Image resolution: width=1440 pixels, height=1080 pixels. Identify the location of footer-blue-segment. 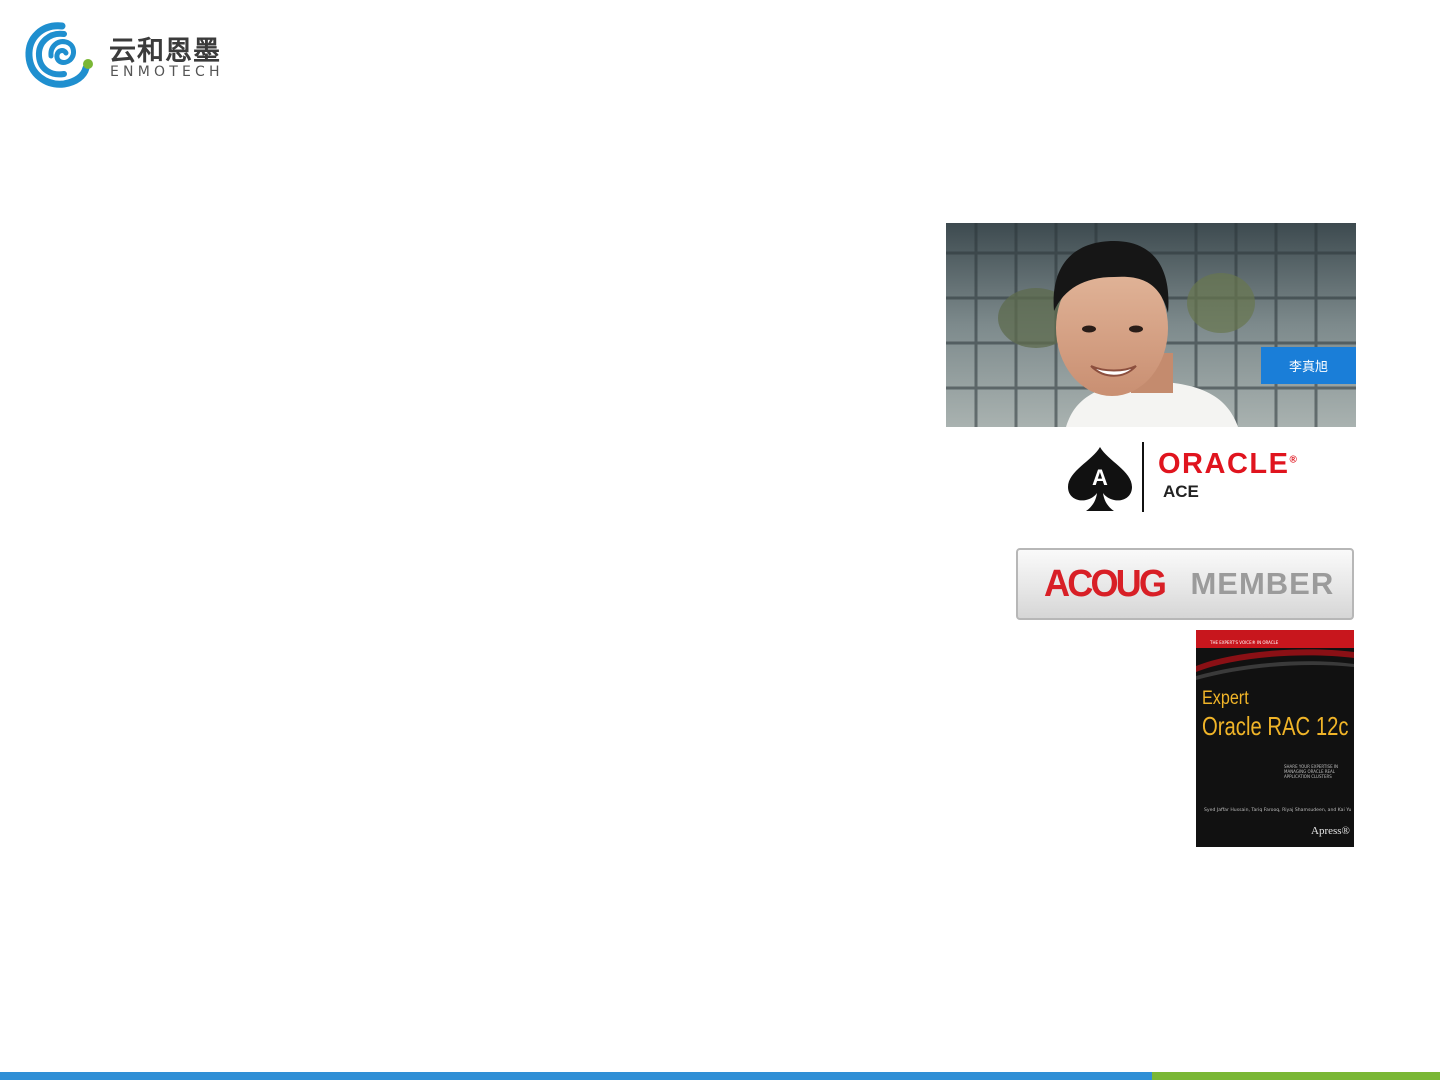
(576, 1076).